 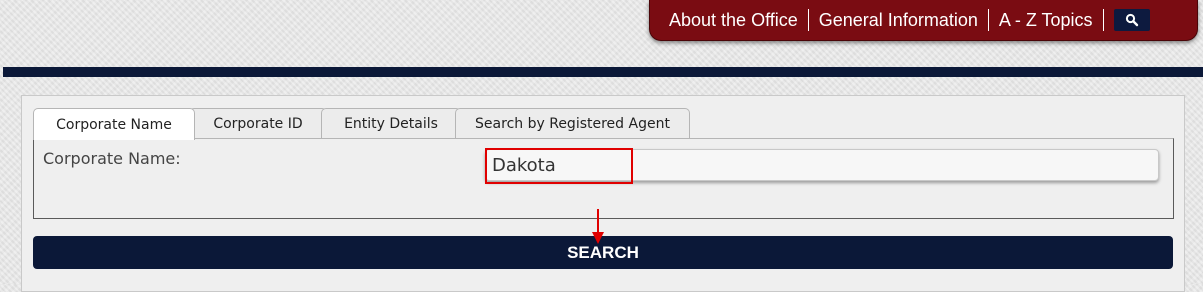 What do you see at coordinates (598, 226) in the screenshot?
I see `arrow-down-icon` at bounding box center [598, 226].